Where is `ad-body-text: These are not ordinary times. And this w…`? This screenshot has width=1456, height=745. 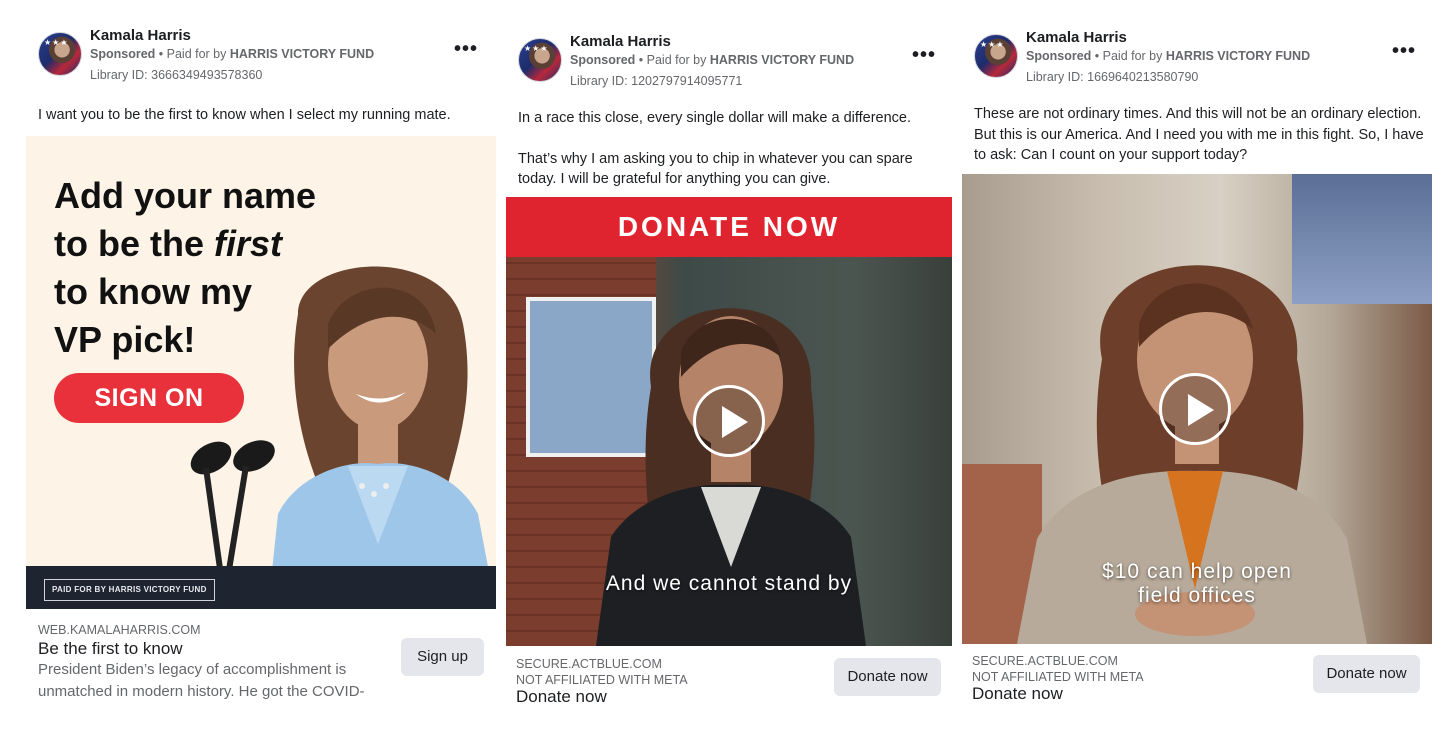
ad-body-text: These are not ordinary times. And this w… is located at coordinates (1199, 134).